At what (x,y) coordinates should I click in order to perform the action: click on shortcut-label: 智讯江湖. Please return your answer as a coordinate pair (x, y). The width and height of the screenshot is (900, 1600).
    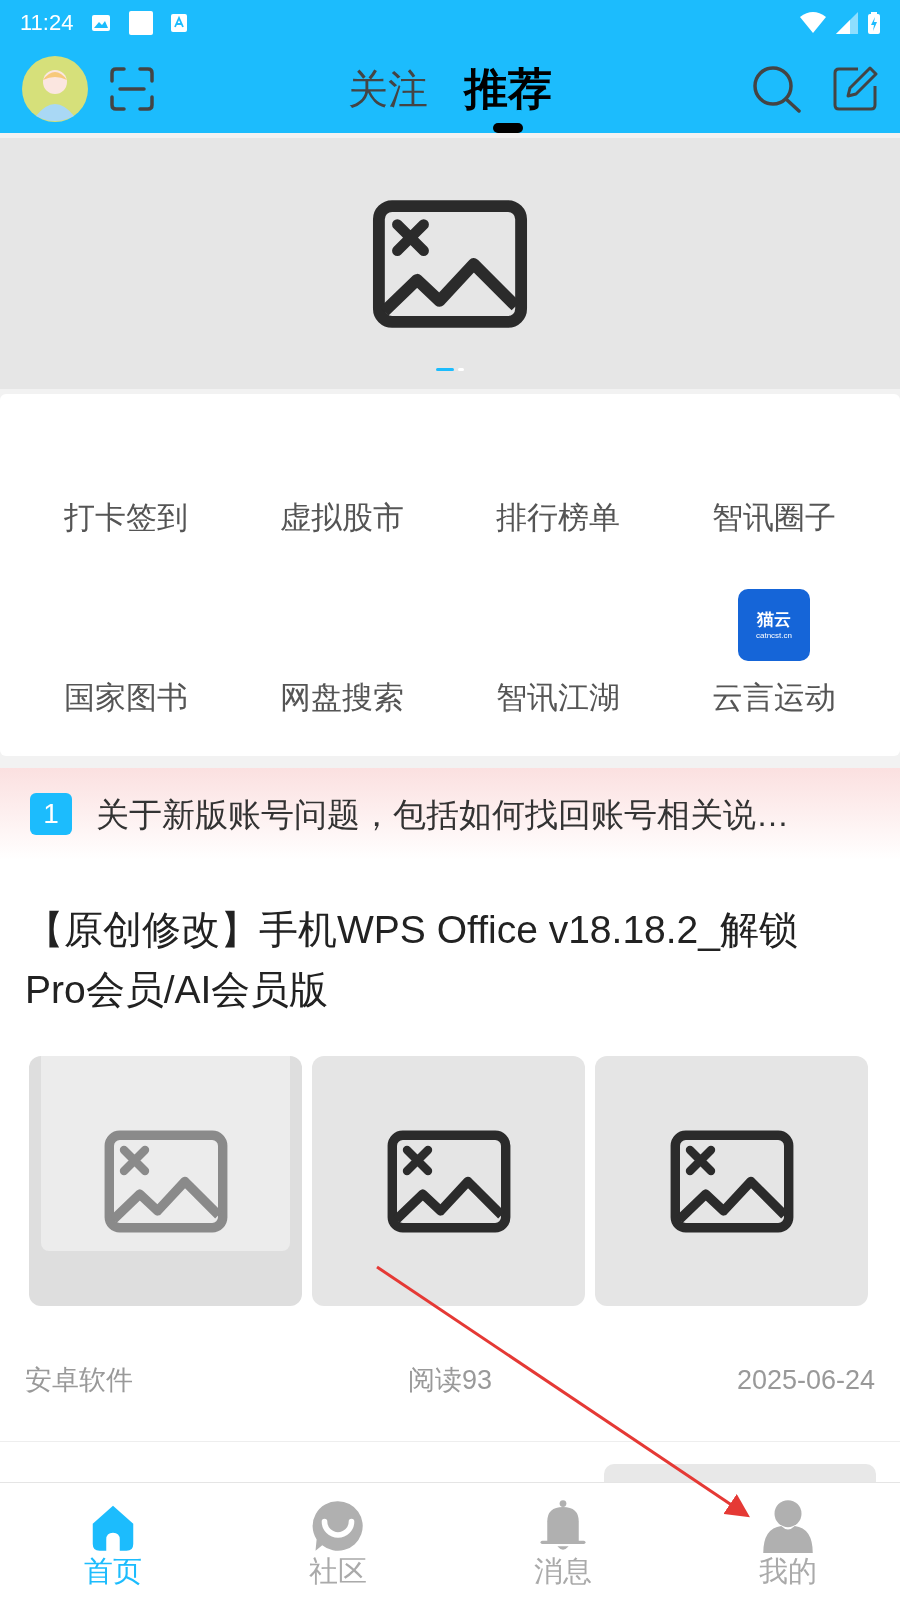
    Looking at the image, I should click on (558, 698).